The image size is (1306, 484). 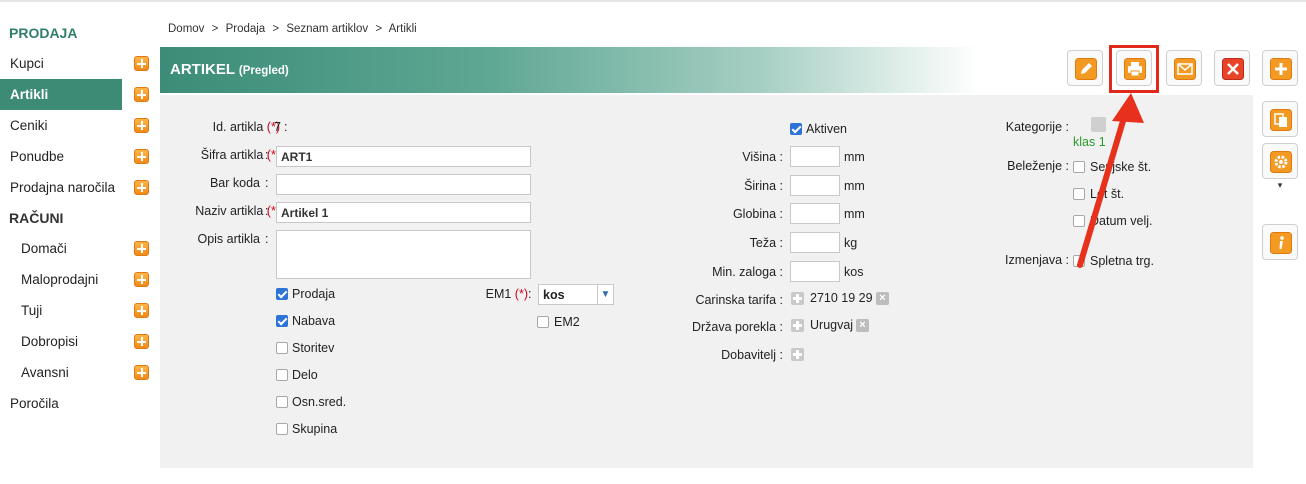 I want to click on edit-icon, so click(x=1086, y=69).